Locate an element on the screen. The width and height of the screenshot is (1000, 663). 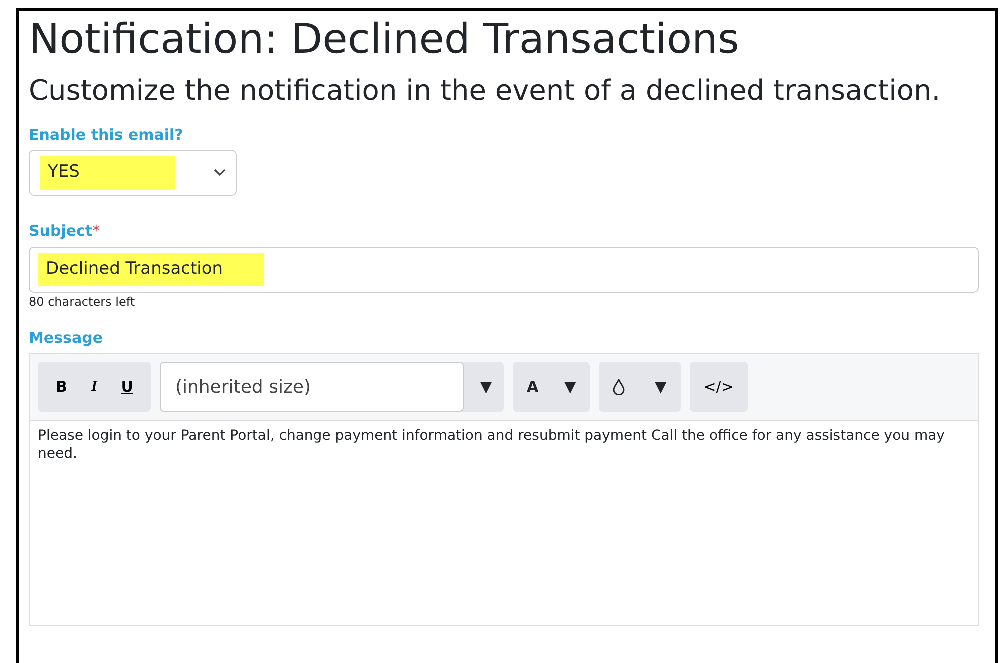
code-view-button: </> is located at coordinates (719, 387).